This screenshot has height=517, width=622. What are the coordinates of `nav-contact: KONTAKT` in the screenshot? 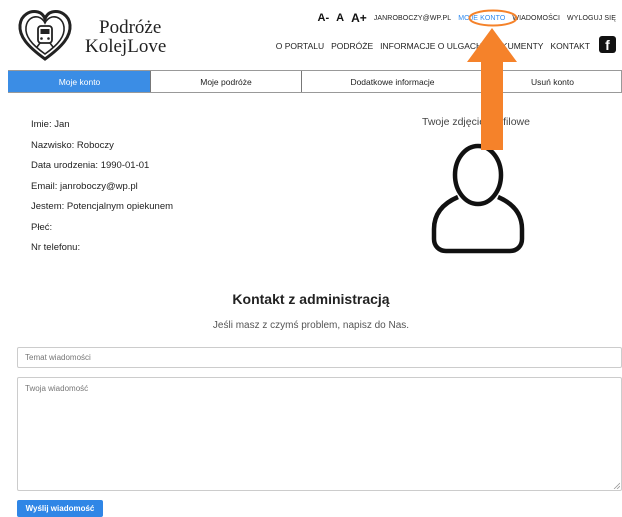 It's located at (570, 46).